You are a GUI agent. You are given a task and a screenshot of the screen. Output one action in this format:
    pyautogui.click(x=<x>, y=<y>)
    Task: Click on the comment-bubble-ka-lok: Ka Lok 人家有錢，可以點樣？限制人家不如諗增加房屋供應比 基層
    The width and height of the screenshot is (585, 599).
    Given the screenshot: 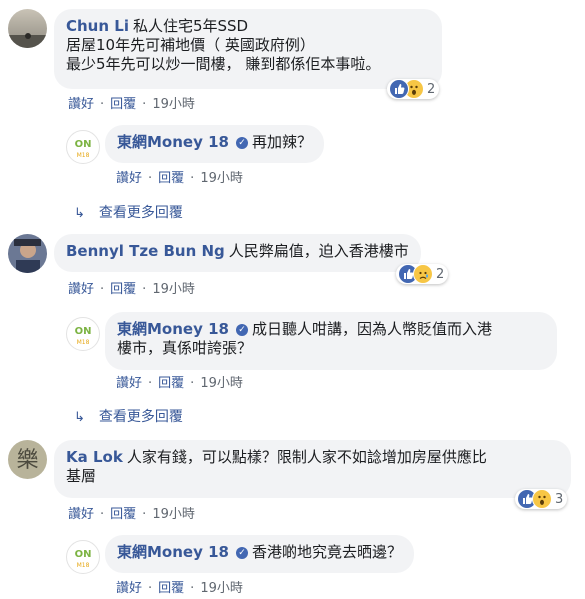 What is the action you would take?
    pyautogui.click(x=312, y=469)
    